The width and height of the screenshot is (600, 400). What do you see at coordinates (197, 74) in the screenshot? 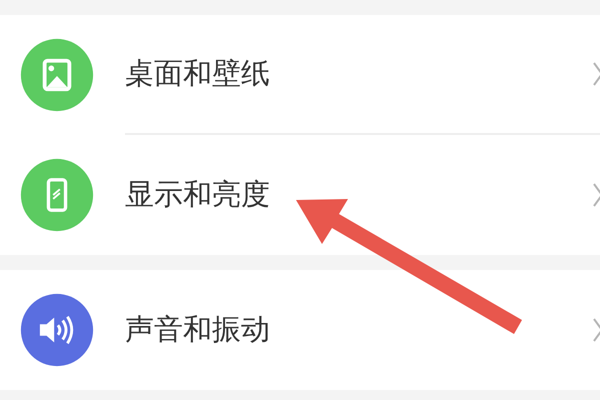
I see `setting-label: 桌面和壁纸` at bounding box center [197, 74].